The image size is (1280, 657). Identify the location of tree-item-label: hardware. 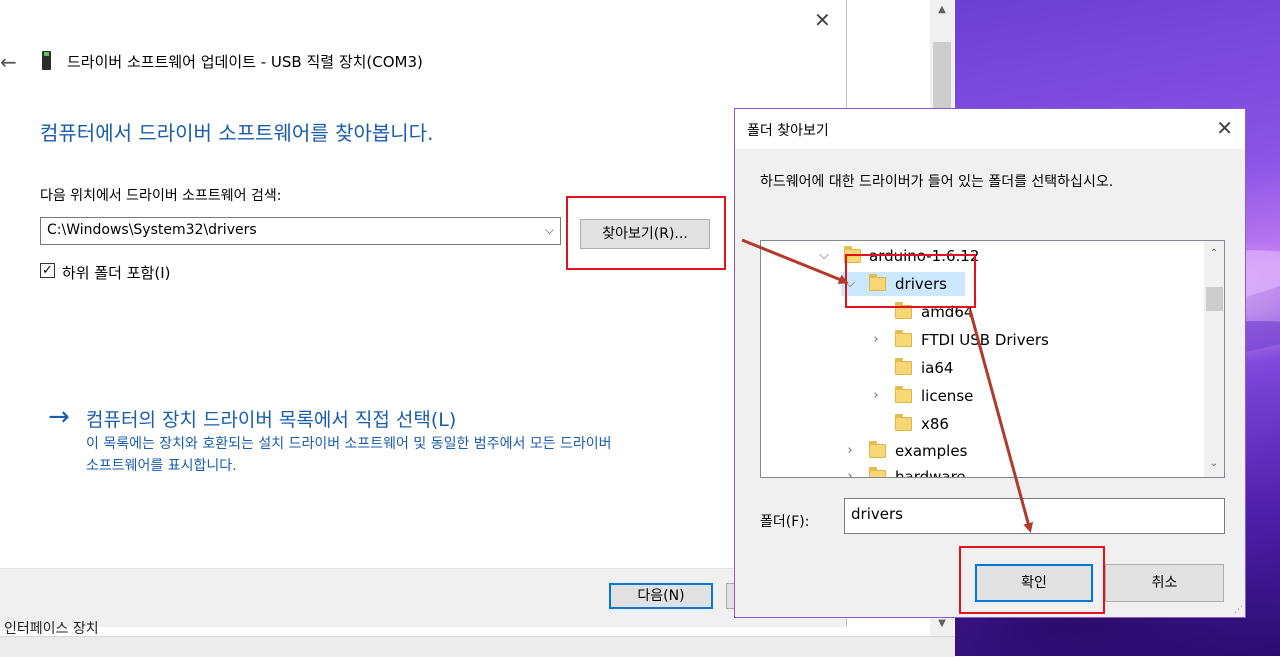
(930, 473).